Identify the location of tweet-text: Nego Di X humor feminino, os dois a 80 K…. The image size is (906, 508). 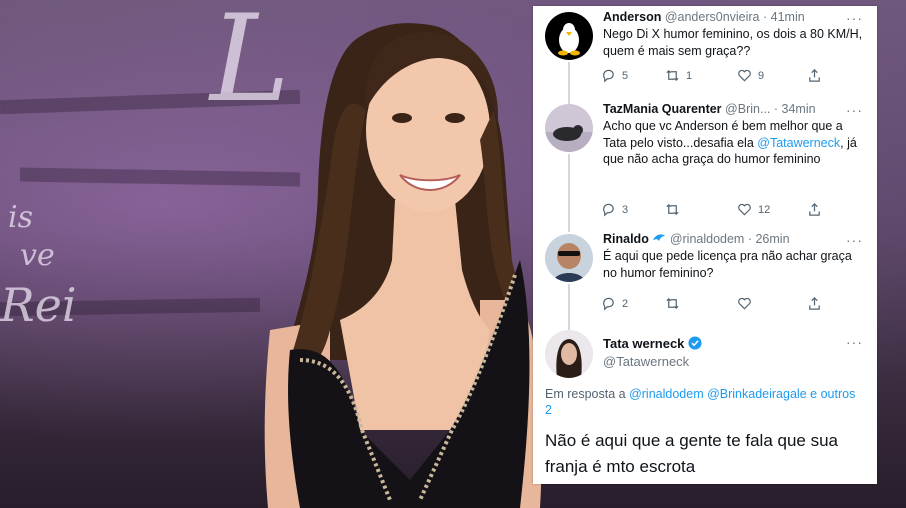
(733, 42).